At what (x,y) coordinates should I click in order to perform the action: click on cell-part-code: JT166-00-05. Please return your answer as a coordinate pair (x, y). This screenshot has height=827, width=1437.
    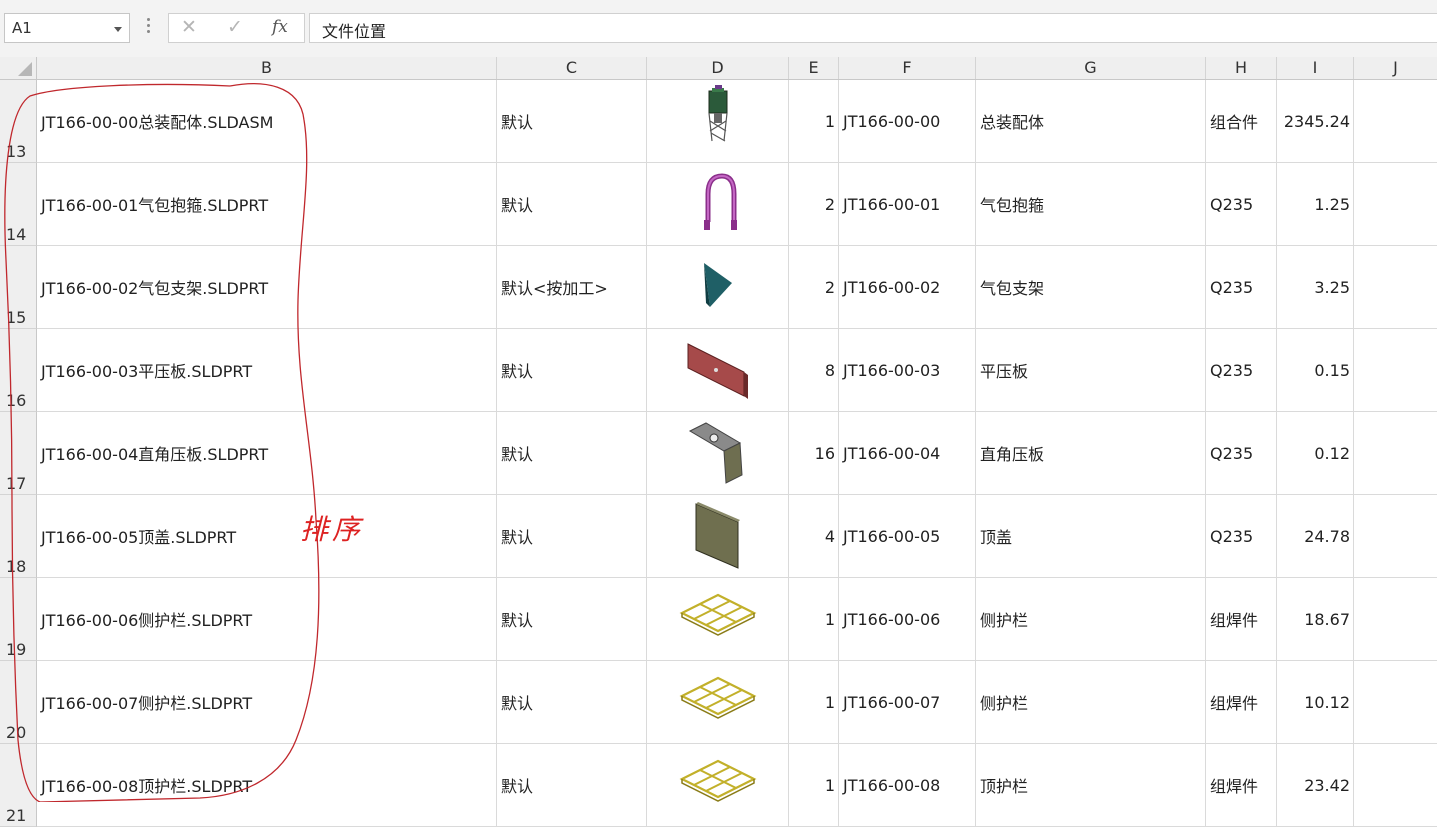
    Looking at the image, I should click on (907, 536).